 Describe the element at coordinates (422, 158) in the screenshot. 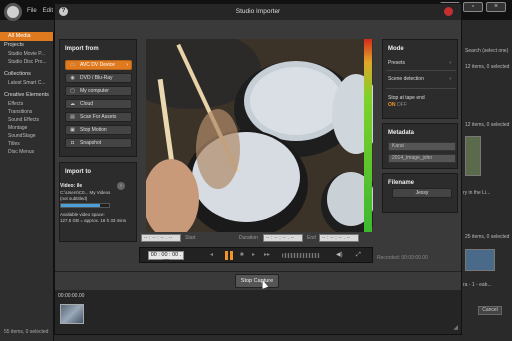

I see `metadata-field: 2014_Image_john` at that location.